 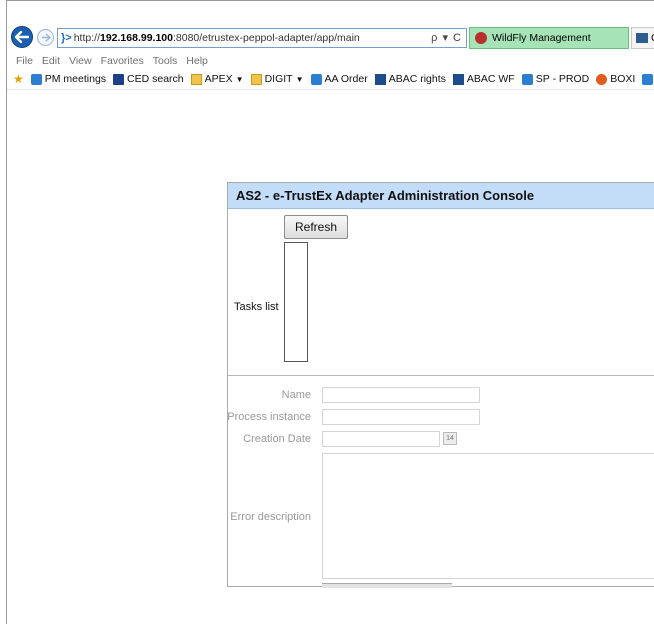 I want to click on favorites-star-icon: ★, so click(x=18, y=79).